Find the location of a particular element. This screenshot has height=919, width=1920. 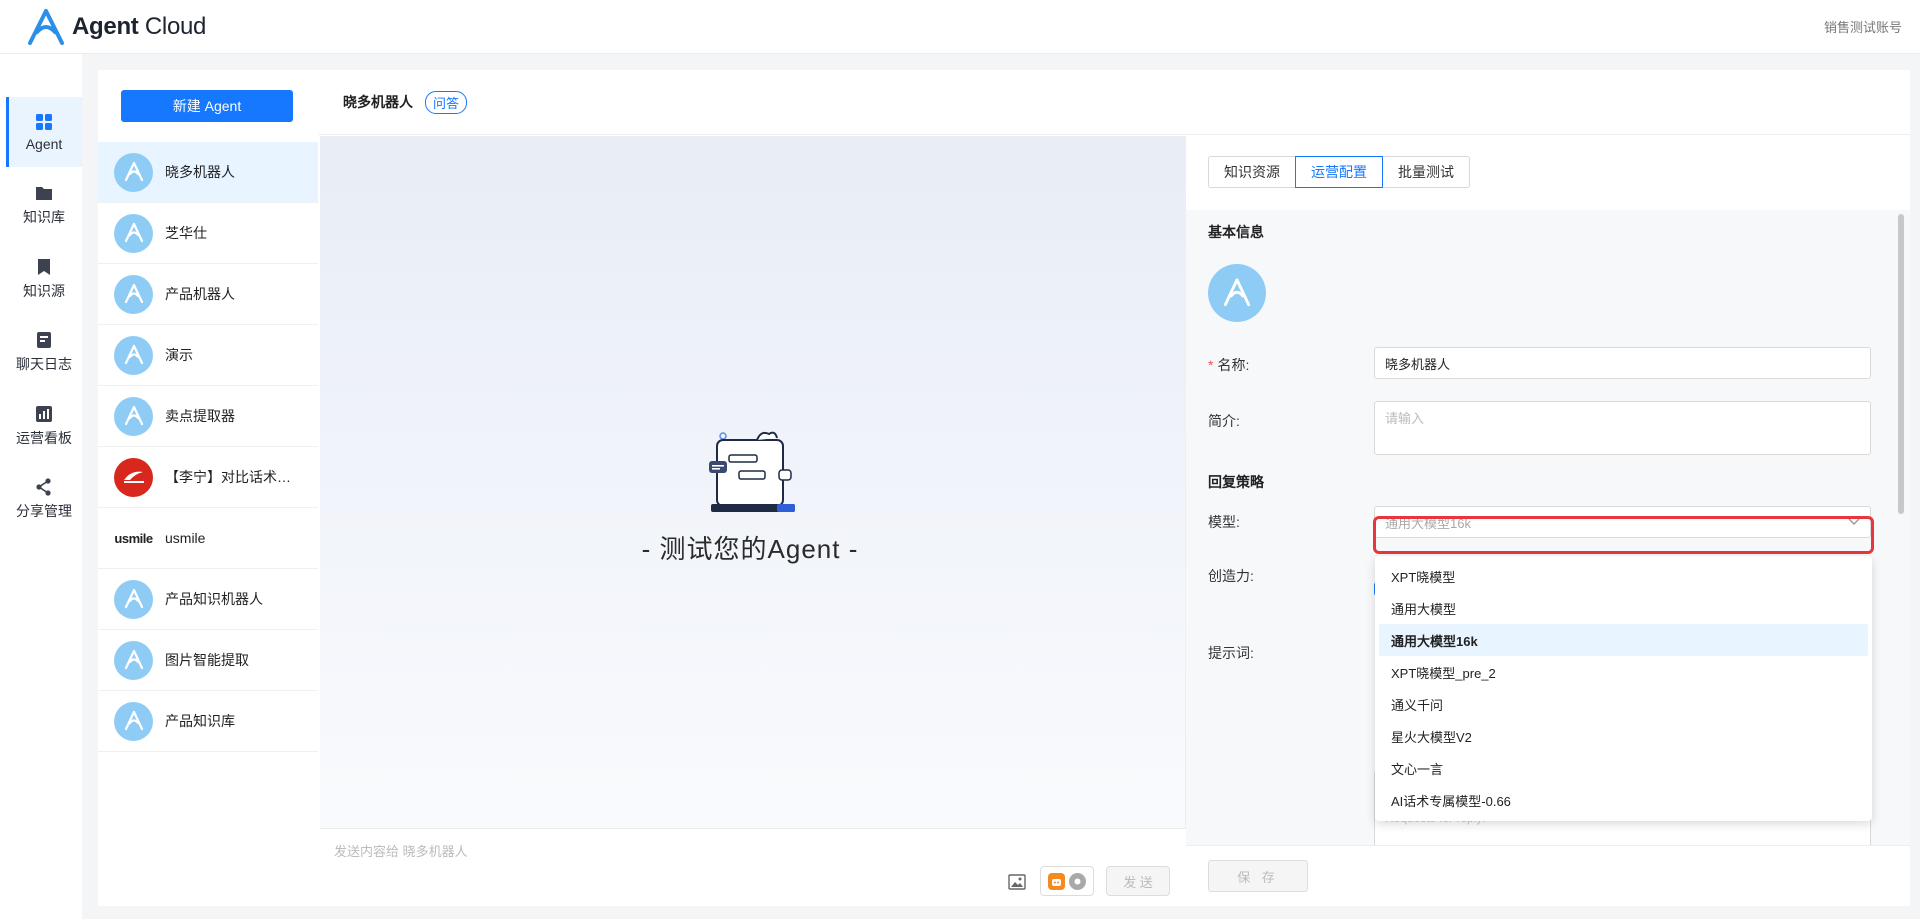

nav-item-knowledge-source: 知识源 is located at coordinates (44, 279).